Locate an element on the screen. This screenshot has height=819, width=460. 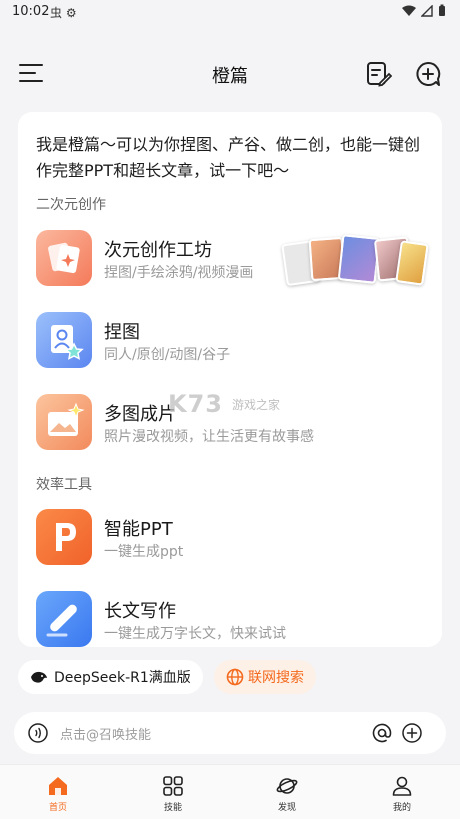
add-attachment-button is located at coordinates (412, 733).